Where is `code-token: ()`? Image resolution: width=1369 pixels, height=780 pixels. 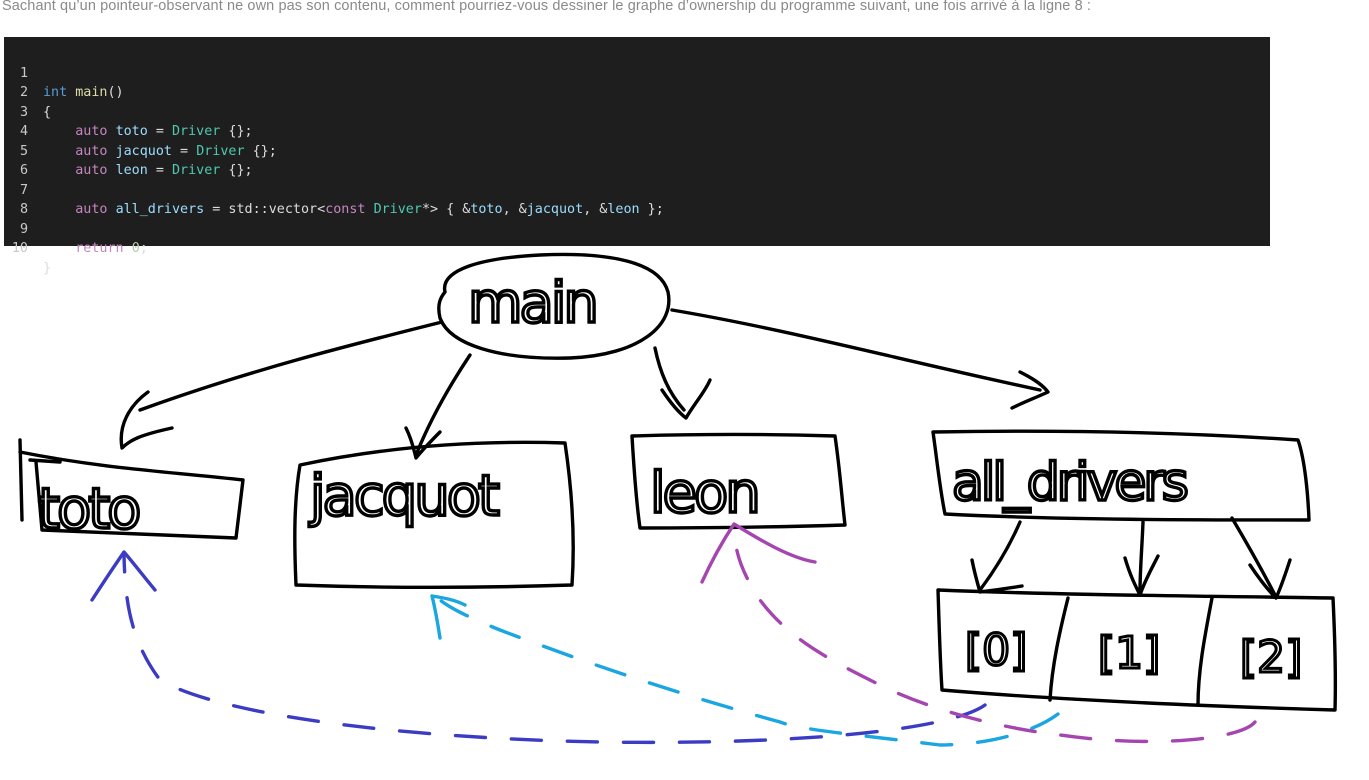 code-token: () is located at coordinates (115, 92).